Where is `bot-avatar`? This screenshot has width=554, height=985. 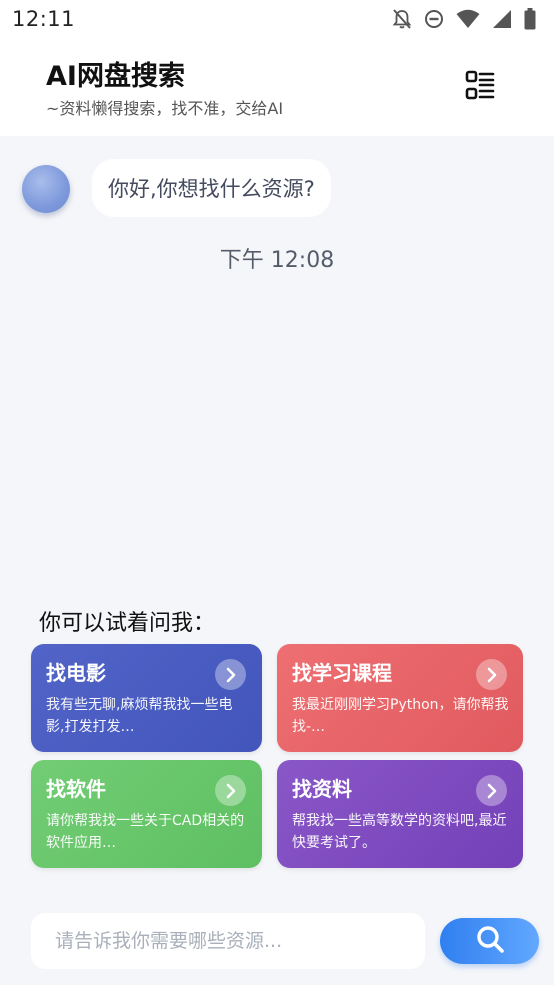
bot-avatar is located at coordinates (46, 189).